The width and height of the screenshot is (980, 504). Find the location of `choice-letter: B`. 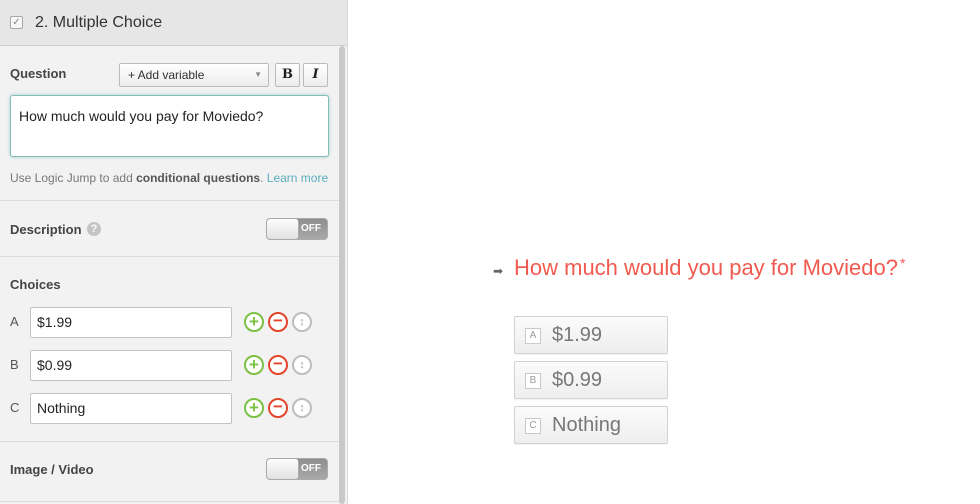

choice-letter: B is located at coordinates (14, 364).